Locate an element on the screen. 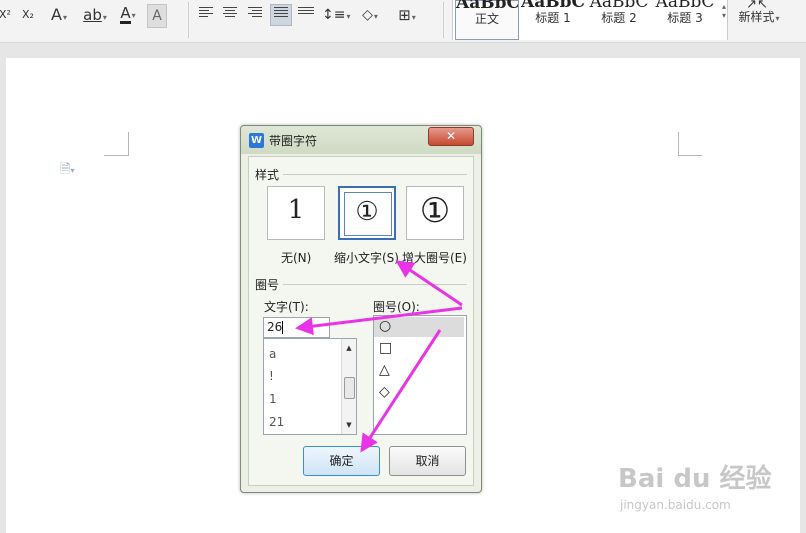 This screenshot has width=806, height=533. arrow-to-text-input is located at coordinates (379, 321).